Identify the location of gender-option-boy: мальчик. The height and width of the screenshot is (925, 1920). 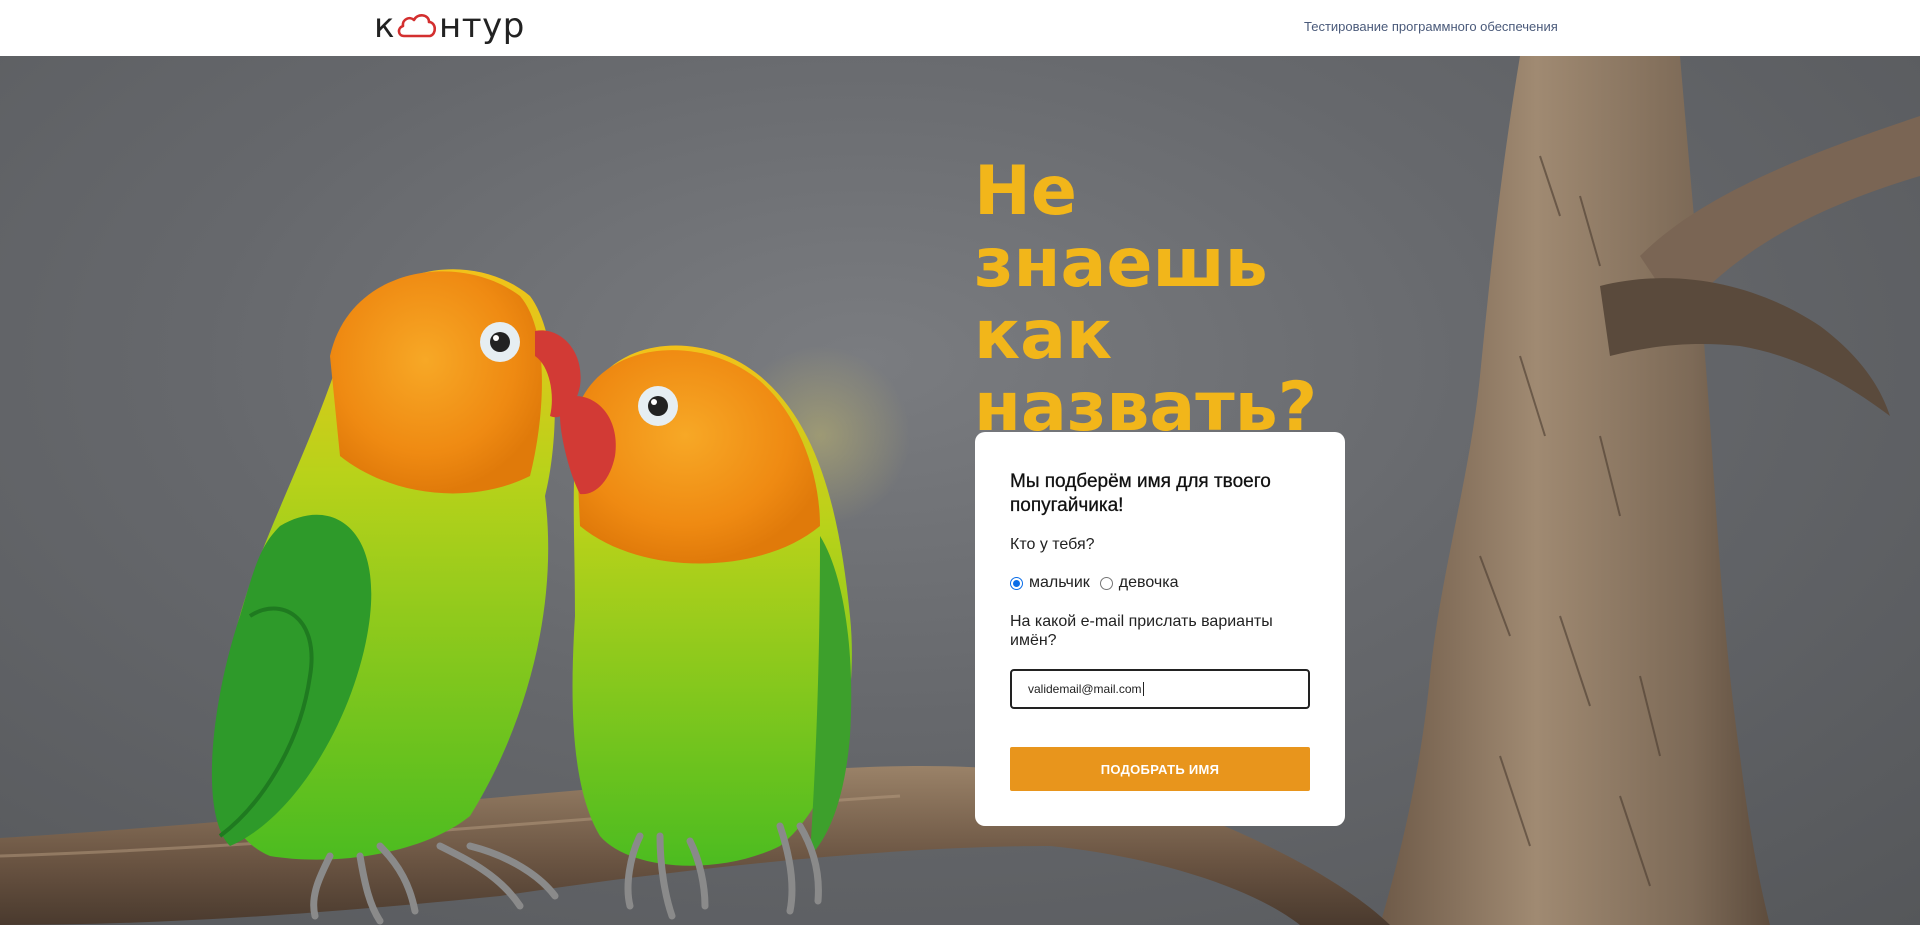
(1050, 583).